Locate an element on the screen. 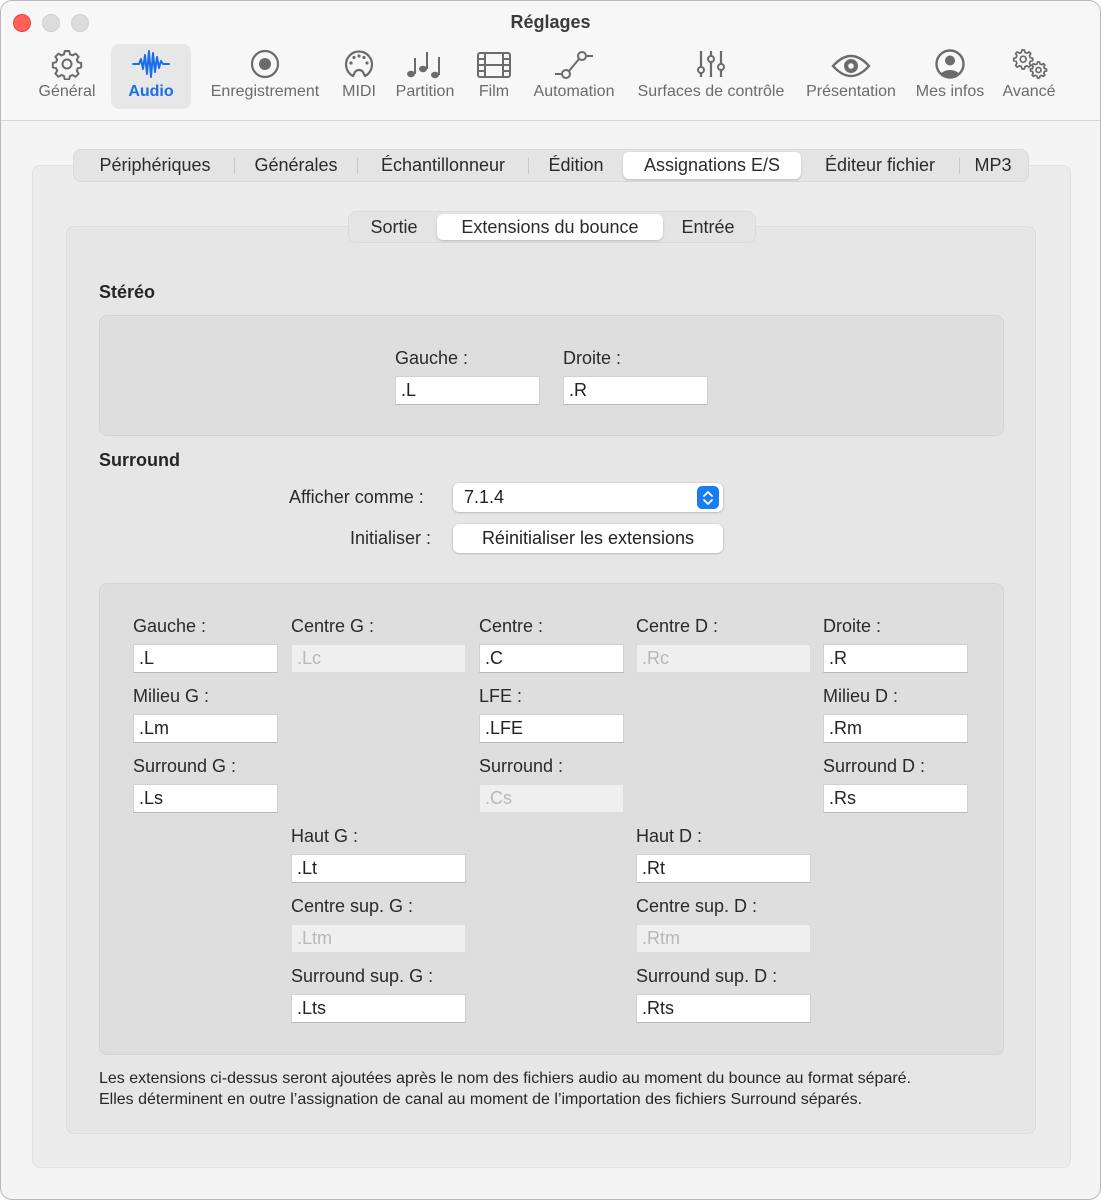  toolbar-item-label: Présentation is located at coordinates (851, 91).